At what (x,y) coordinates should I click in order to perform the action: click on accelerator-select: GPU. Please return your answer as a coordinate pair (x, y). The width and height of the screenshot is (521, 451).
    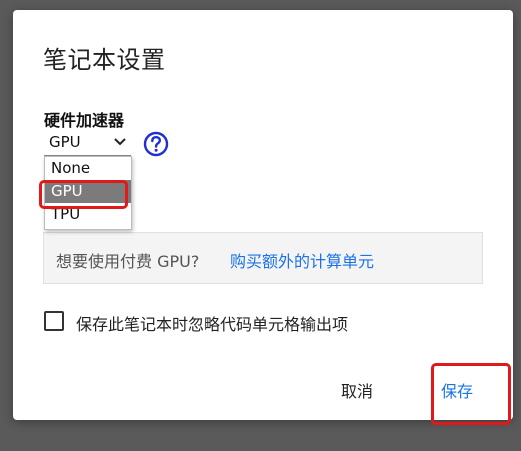
    Looking at the image, I should click on (87, 143).